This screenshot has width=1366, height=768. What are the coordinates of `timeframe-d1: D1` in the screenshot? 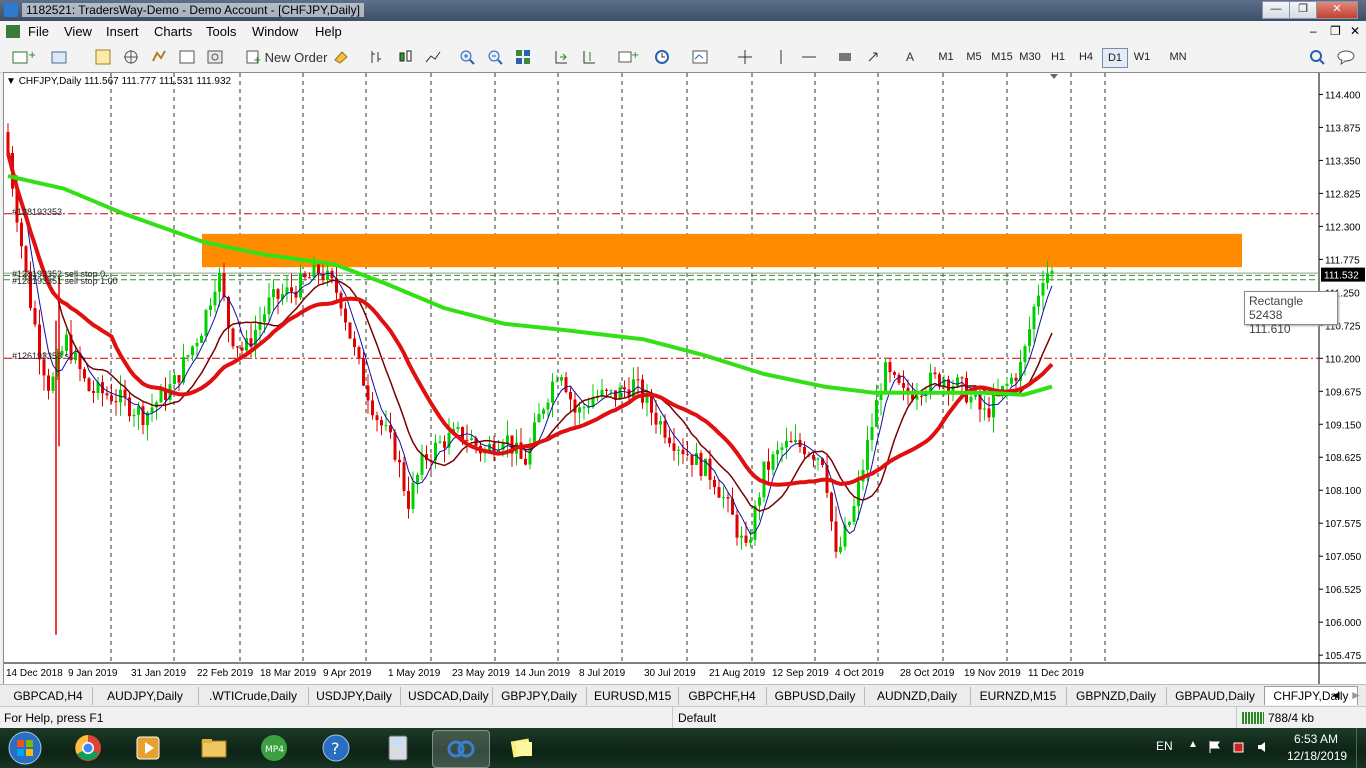 It's located at (1115, 58).